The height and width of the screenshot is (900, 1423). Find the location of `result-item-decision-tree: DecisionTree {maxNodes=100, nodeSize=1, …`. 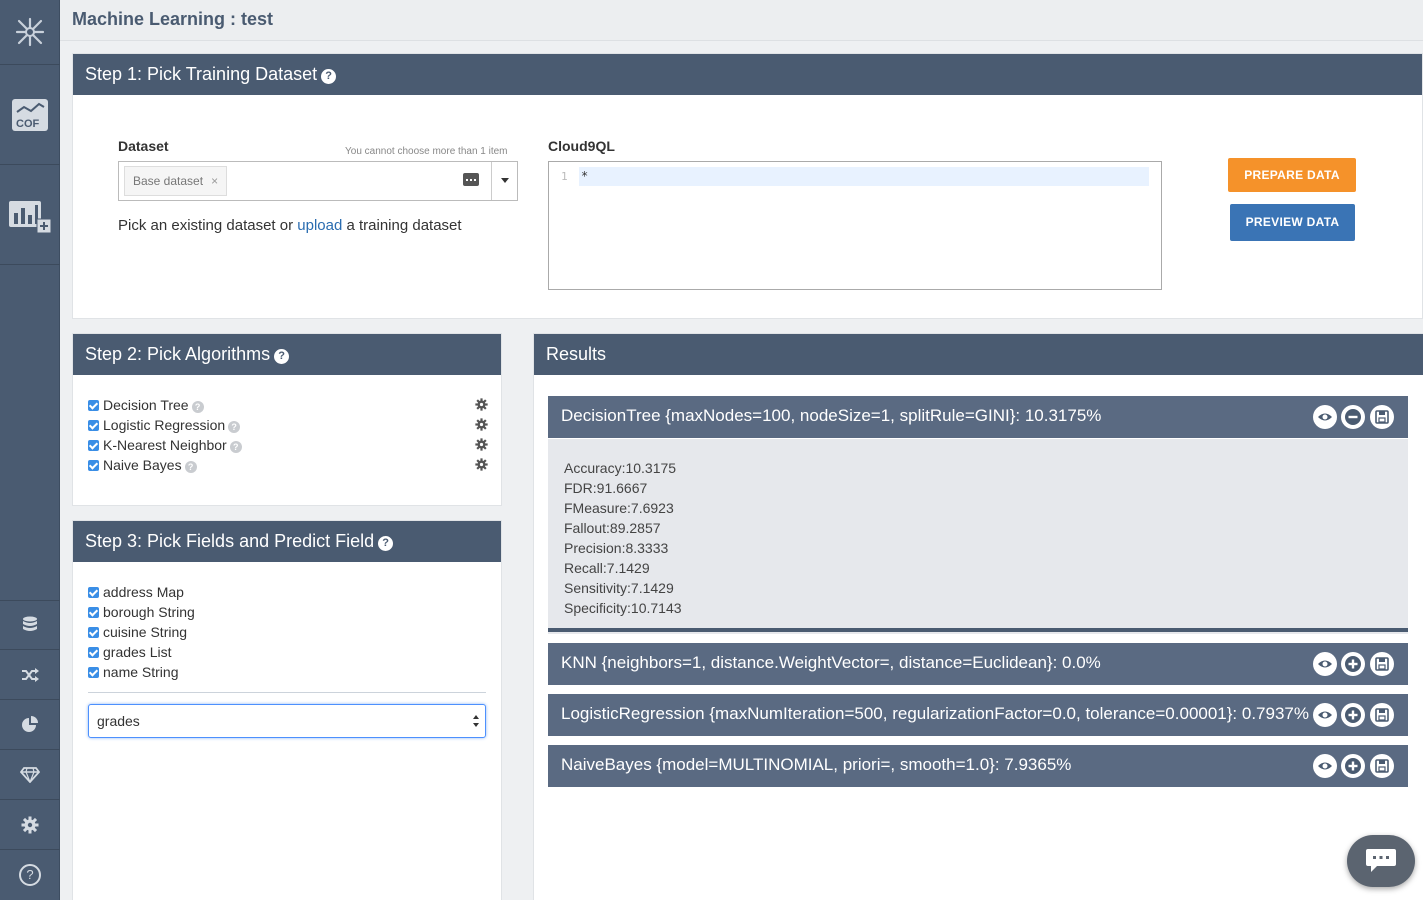

result-item-decision-tree: DecisionTree {maxNodes=100, nodeSize=1, … is located at coordinates (978, 417).